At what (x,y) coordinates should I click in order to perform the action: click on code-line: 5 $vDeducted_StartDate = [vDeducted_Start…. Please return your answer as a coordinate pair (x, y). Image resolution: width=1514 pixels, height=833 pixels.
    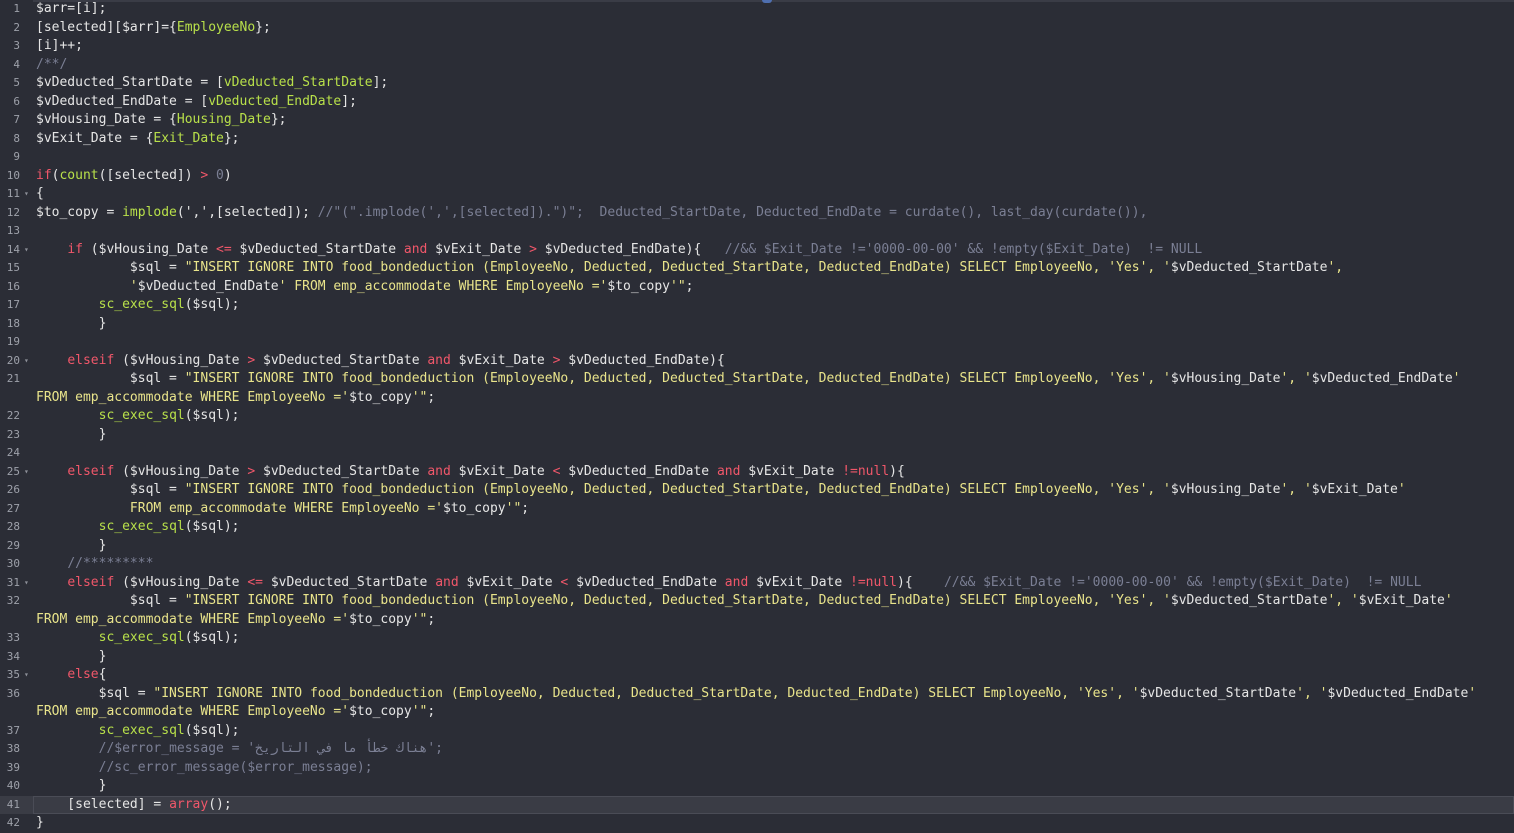
    Looking at the image, I should click on (757, 83).